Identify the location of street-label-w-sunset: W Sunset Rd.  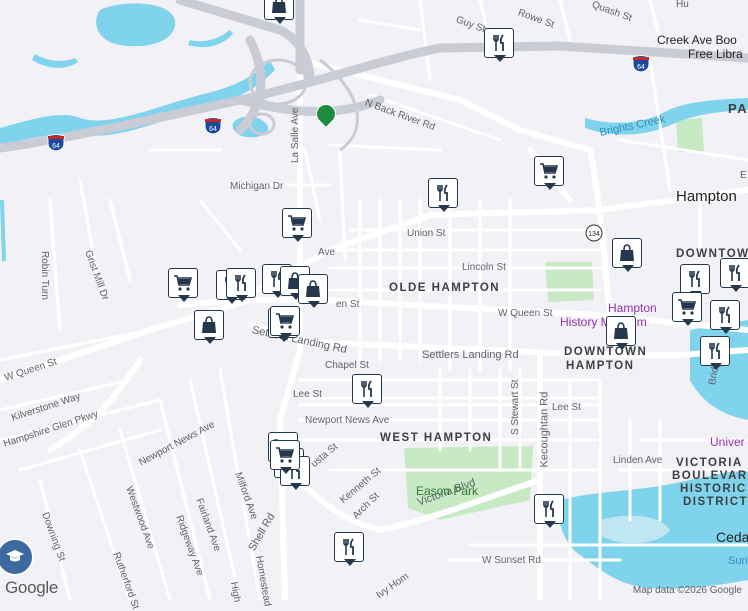
(511, 560).